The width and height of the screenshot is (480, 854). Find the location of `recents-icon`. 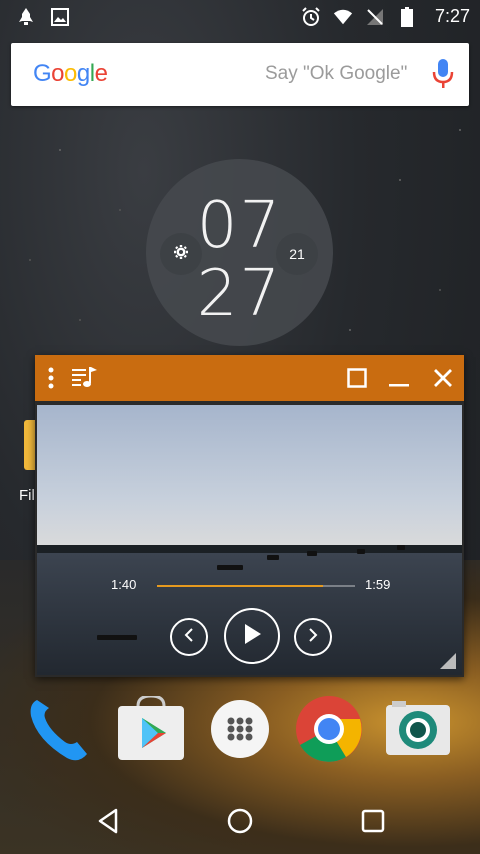

recents-icon is located at coordinates (373, 823).